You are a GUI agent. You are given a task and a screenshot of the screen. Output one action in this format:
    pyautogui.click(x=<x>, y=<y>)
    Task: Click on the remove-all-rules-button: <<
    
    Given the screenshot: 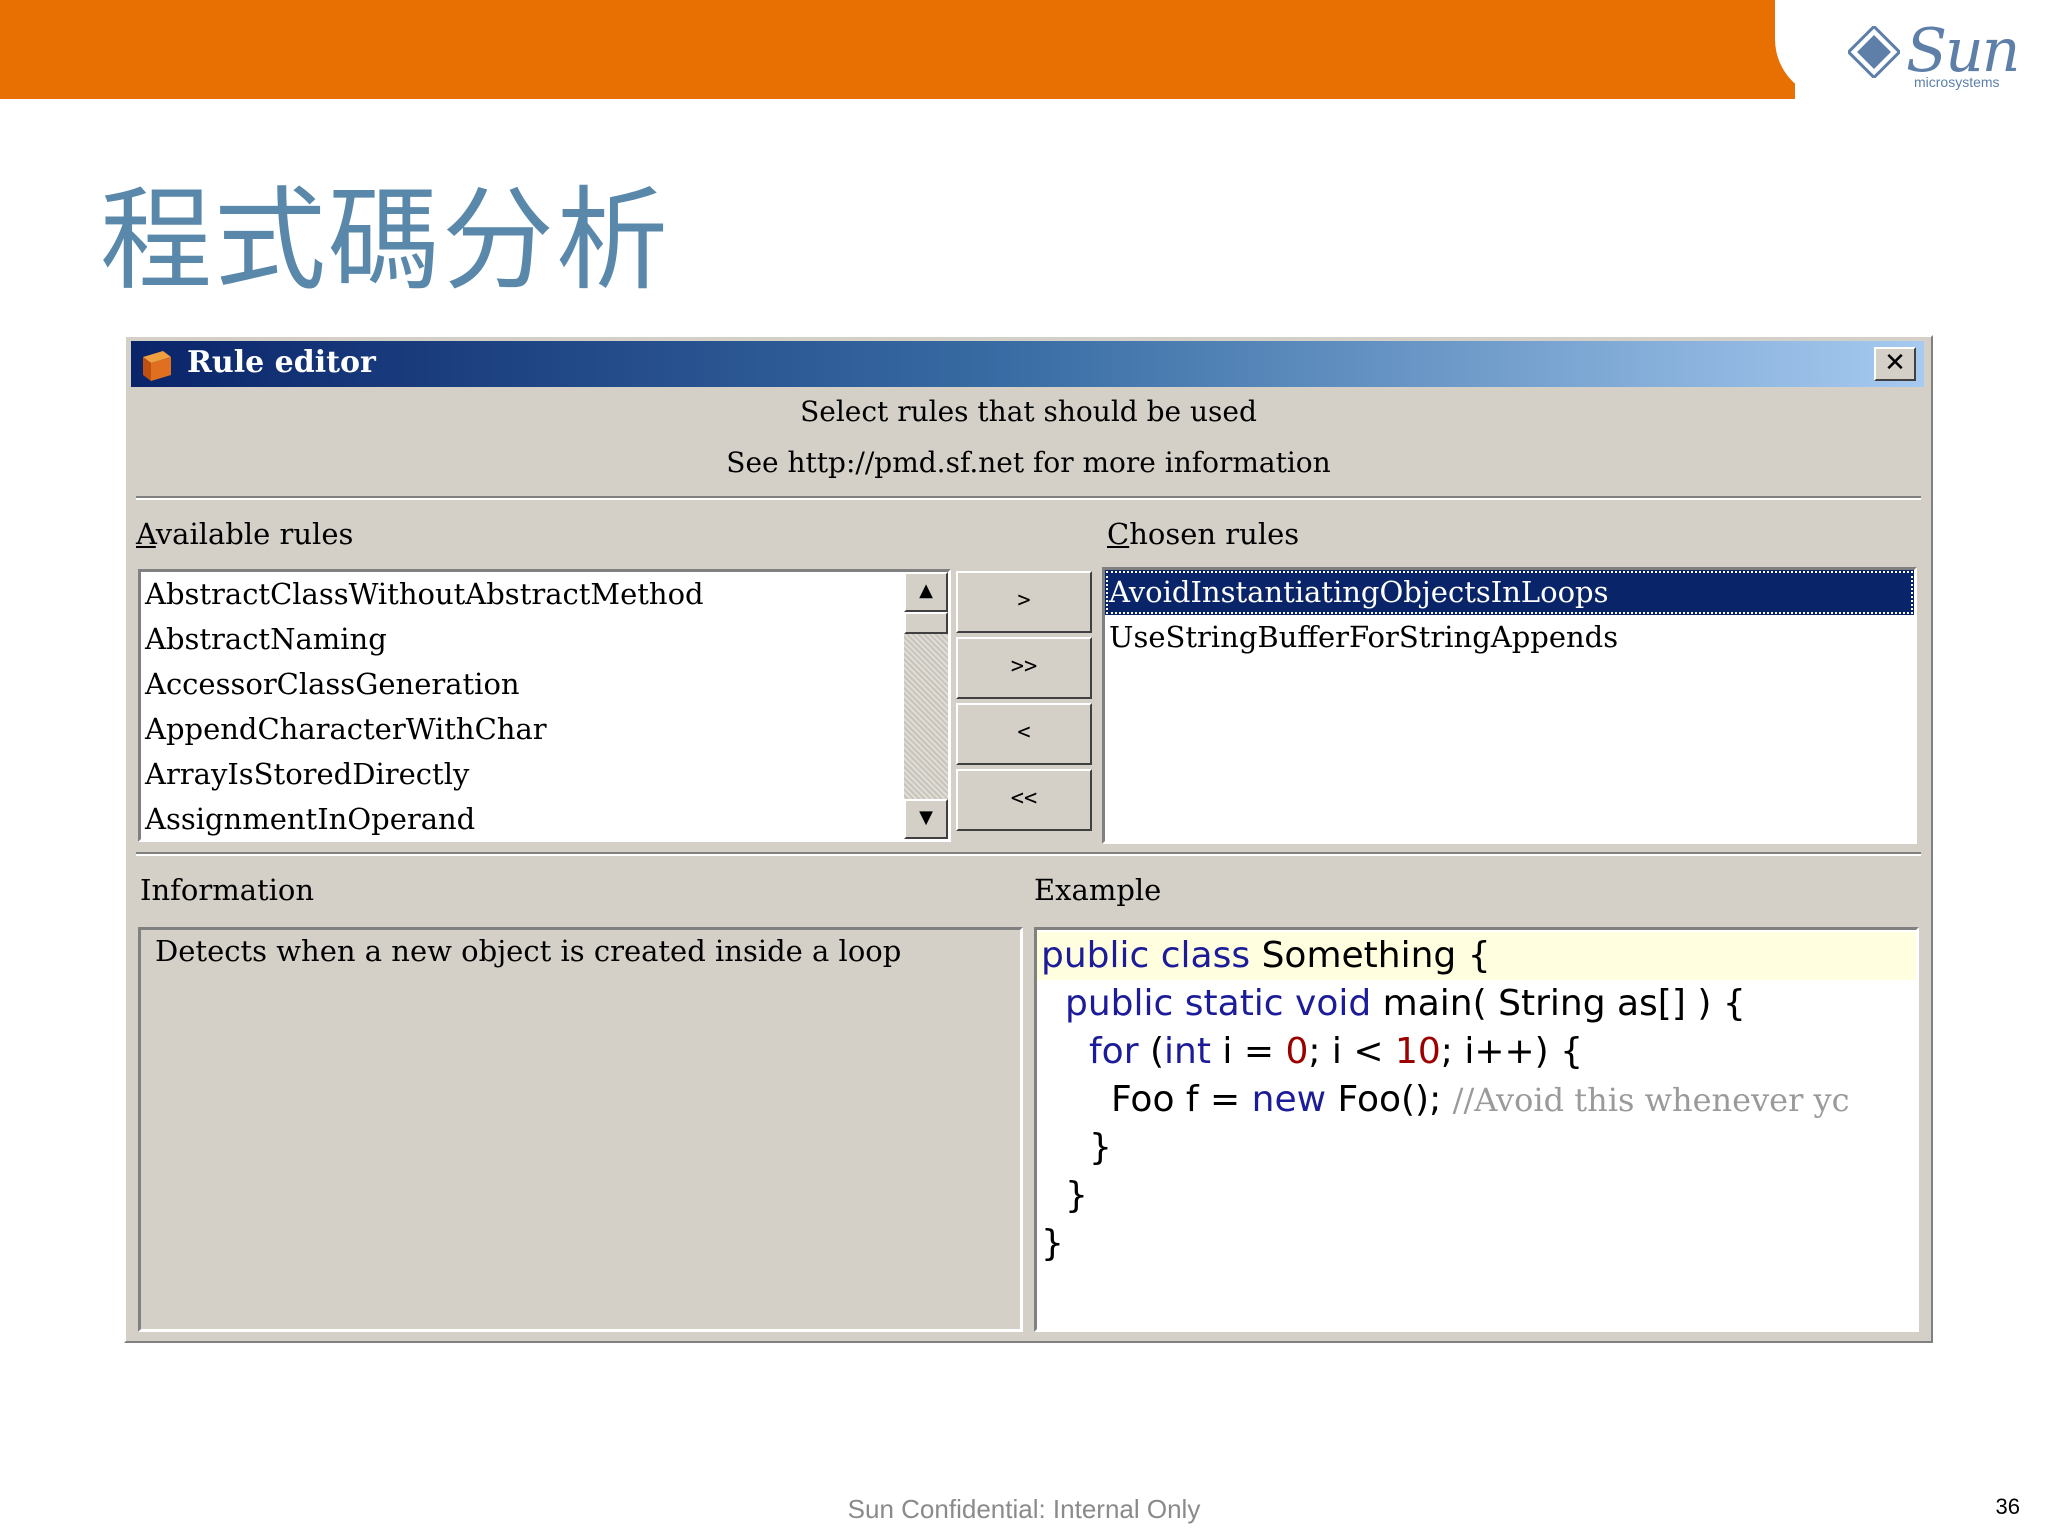 What is the action you would take?
    pyautogui.click(x=1024, y=800)
    